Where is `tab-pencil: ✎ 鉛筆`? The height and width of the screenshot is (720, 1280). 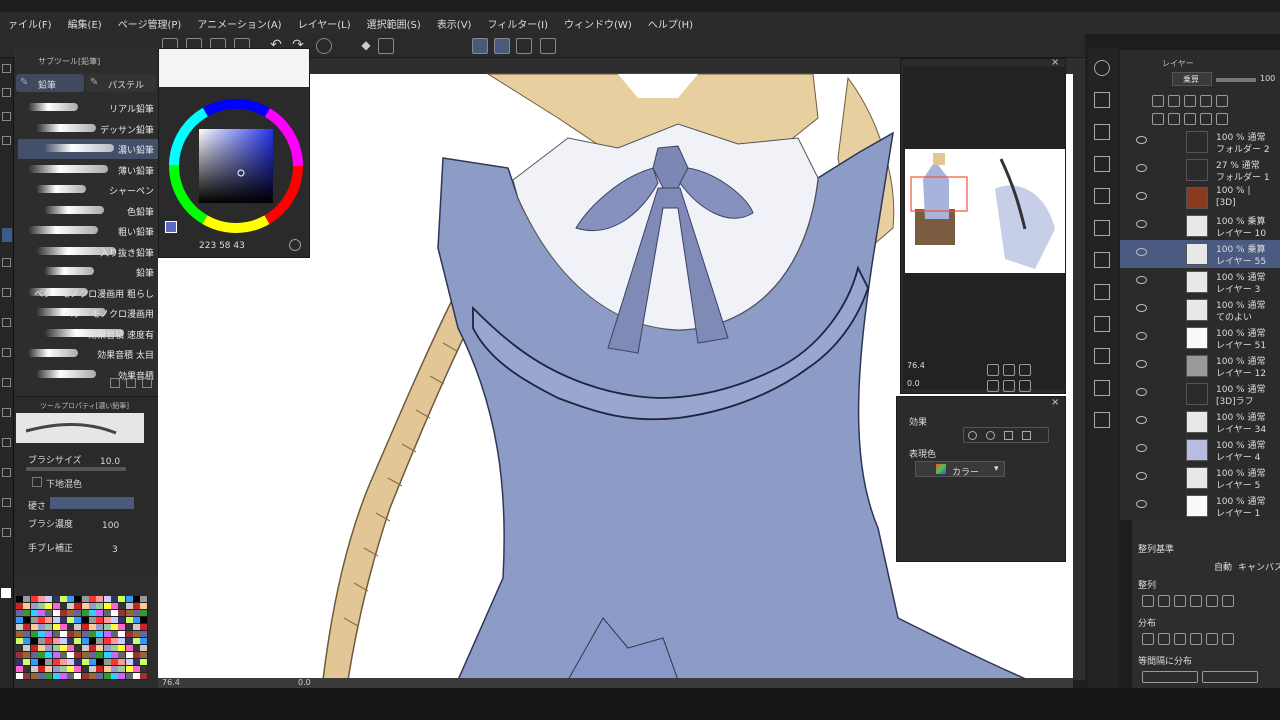 tab-pencil: ✎ 鉛筆 is located at coordinates (50, 83).